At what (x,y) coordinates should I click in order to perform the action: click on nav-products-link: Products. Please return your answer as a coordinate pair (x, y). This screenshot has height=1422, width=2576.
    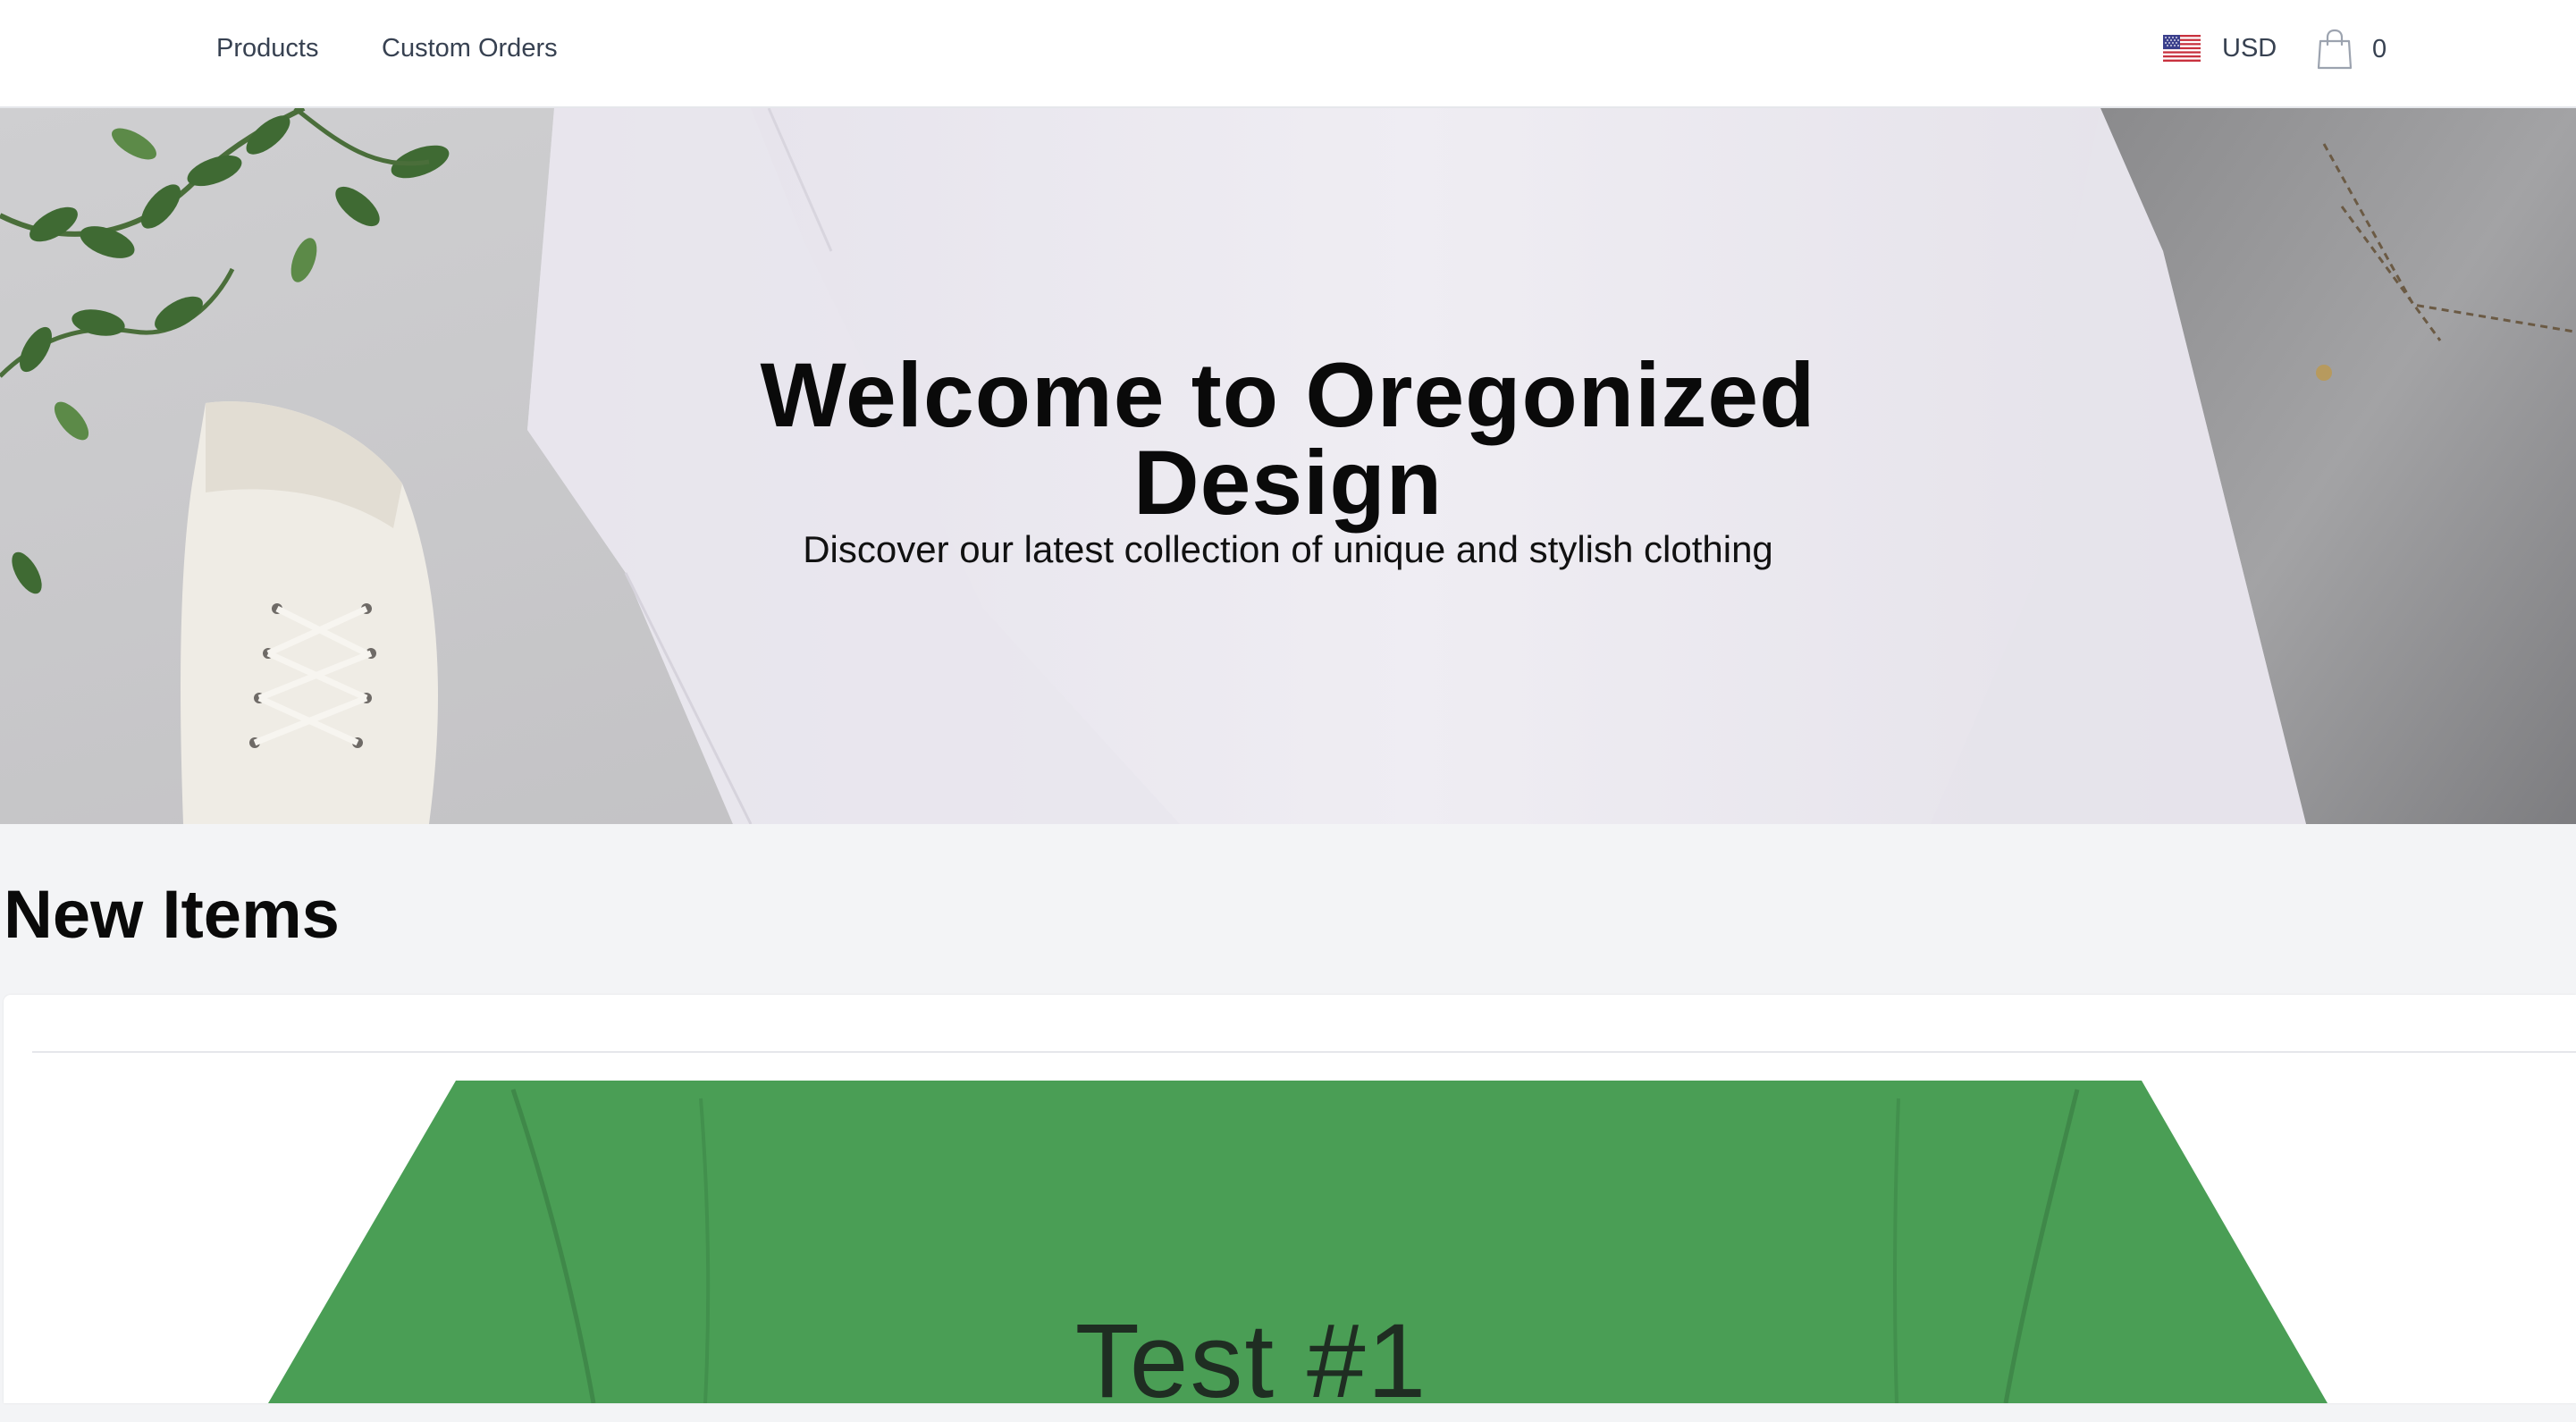
    Looking at the image, I should click on (267, 48).